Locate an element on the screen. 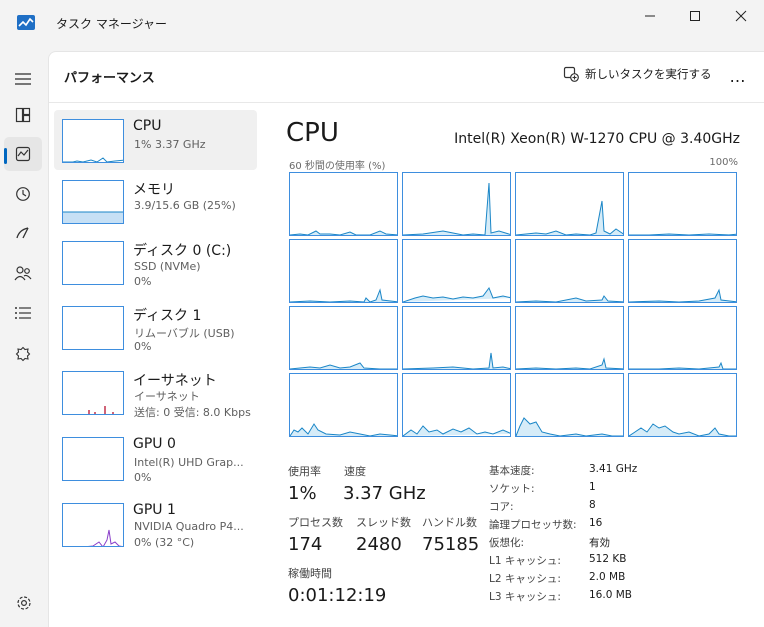 This screenshot has width=764, height=627. disk1-thumbnail-icon is located at coordinates (93, 328).